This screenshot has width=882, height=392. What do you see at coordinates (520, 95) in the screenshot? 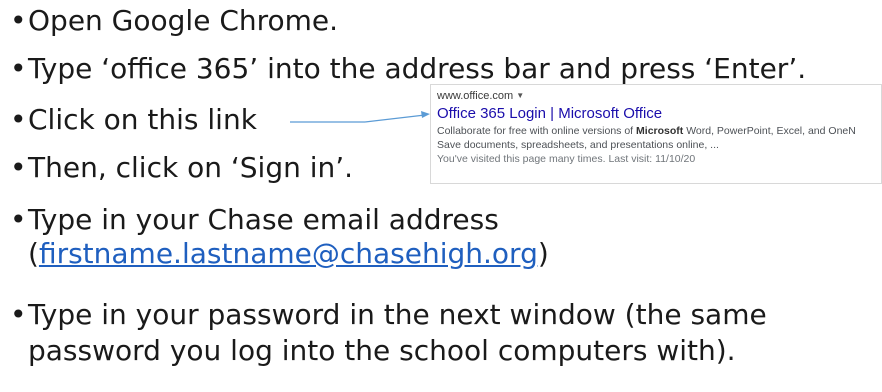
I see `chevron-down-icon: ▼` at bounding box center [520, 95].